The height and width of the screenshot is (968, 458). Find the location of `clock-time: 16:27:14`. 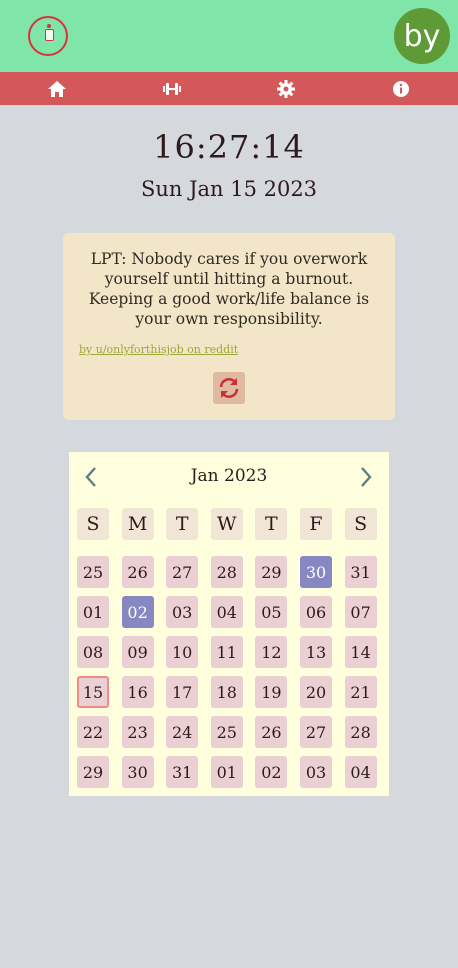

clock-time: 16:27:14 is located at coordinates (229, 147).